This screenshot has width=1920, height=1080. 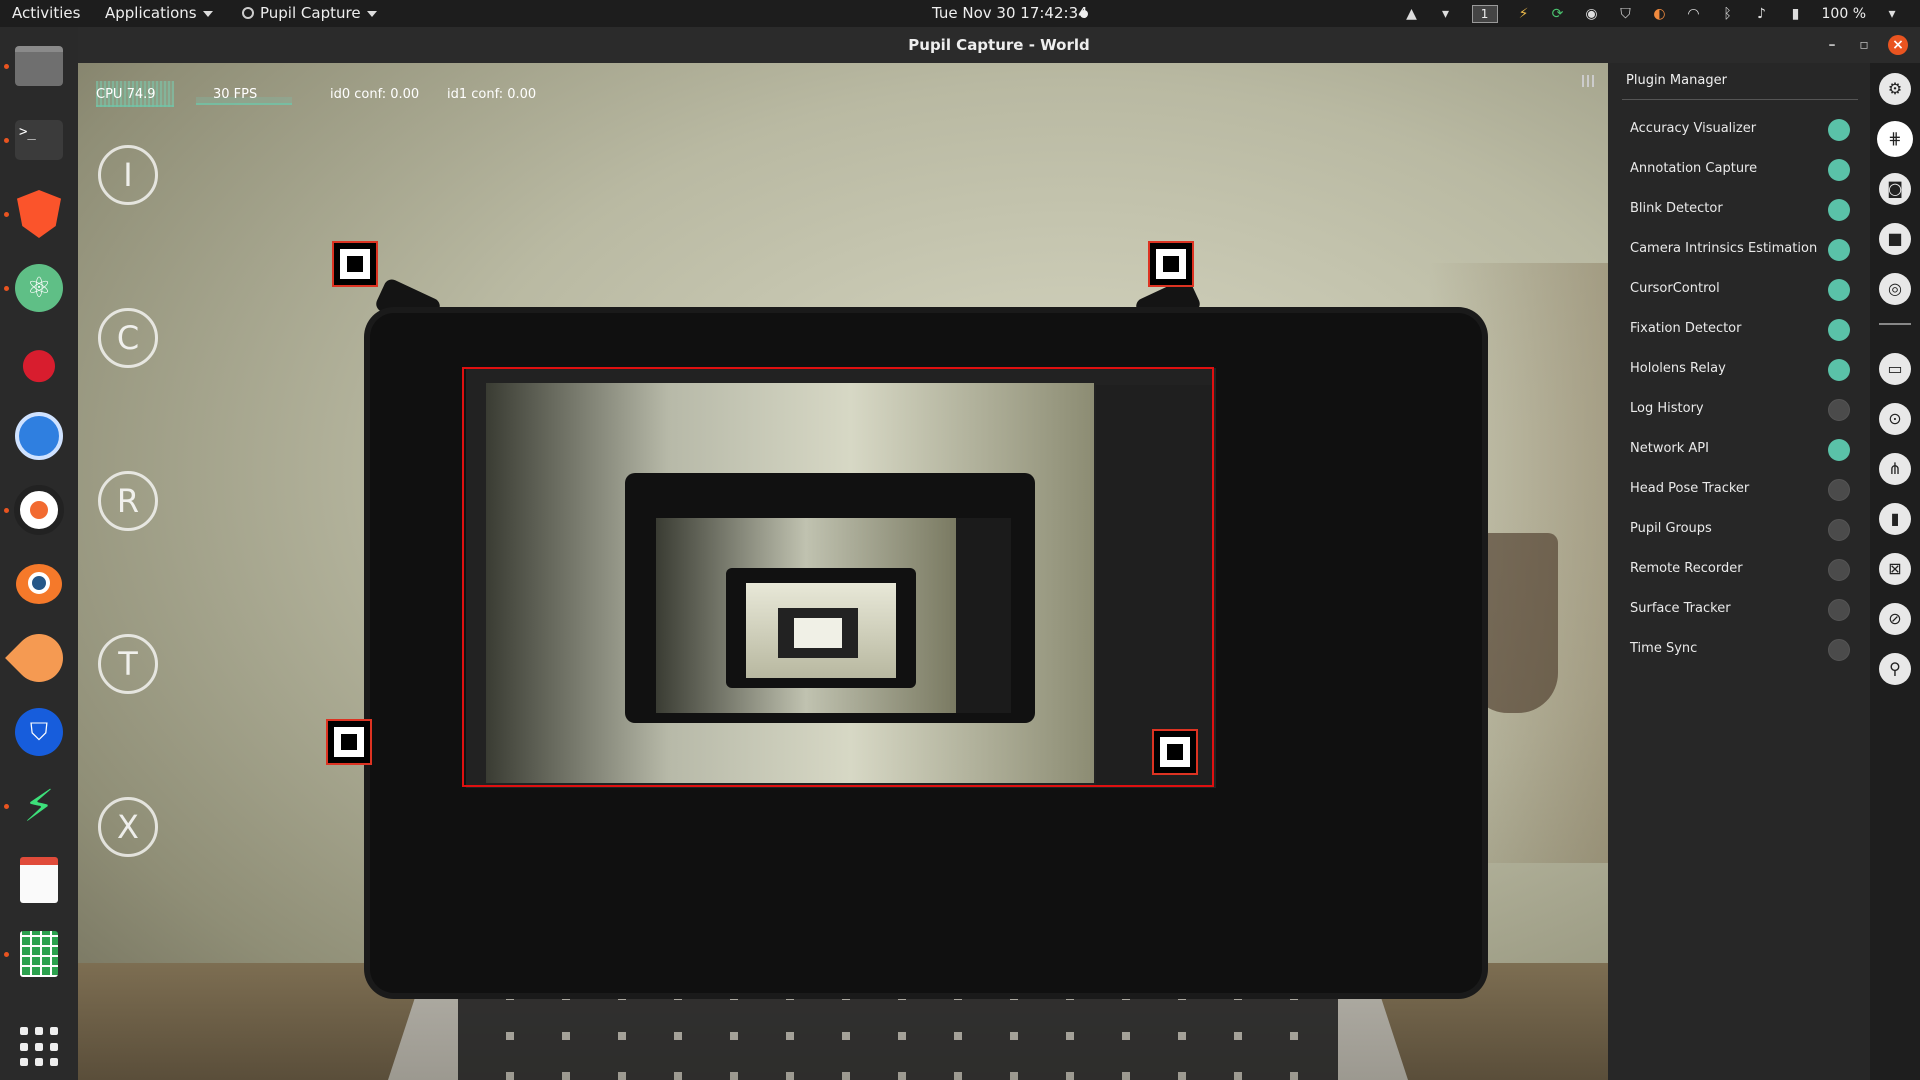 What do you see at coordinates (39, 362) in the screenshot?
I see `cherrytree-icon: ●` at bounding box center [39, 362].